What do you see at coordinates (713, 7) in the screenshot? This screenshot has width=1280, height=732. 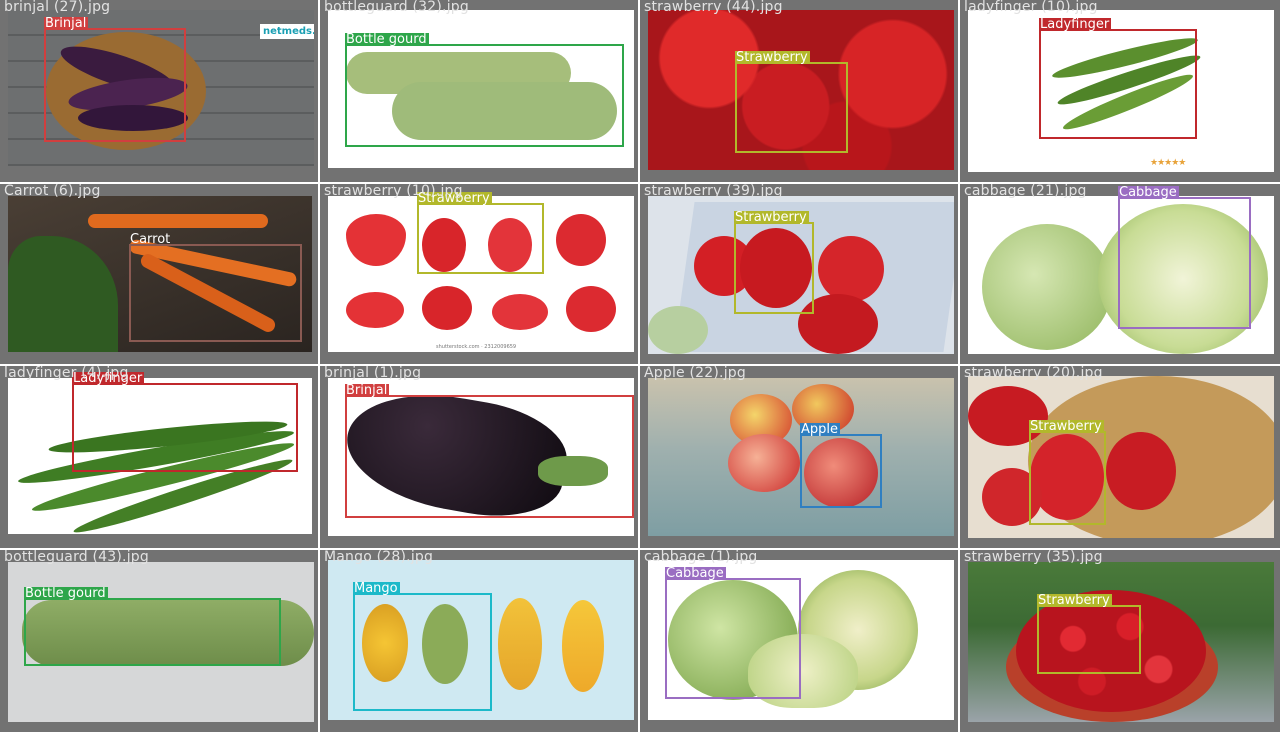 I see `file-name: strawberry (44).jpg` at bounding box center [713, 7].